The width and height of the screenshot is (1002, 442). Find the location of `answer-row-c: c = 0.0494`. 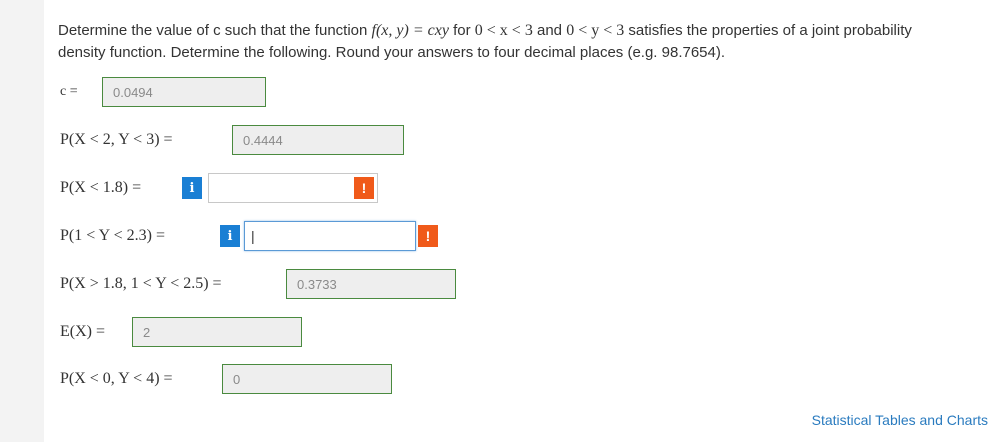

answer-row-c: c = 0.0494 is located at coordinates (163, 92).